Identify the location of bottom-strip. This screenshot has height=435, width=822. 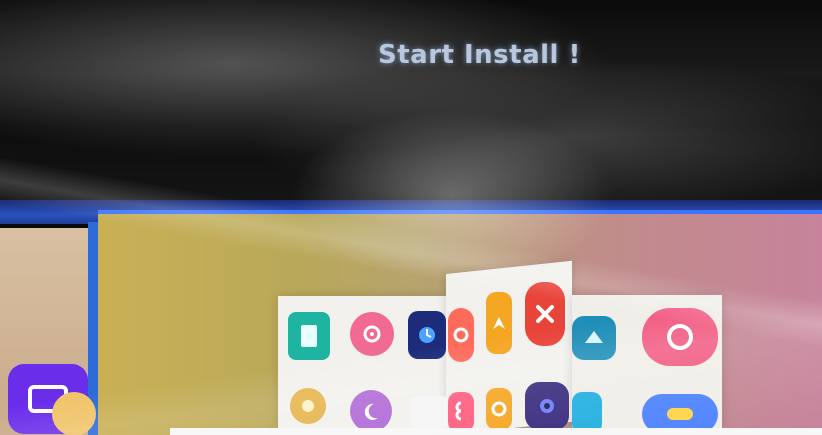
(496, 431).